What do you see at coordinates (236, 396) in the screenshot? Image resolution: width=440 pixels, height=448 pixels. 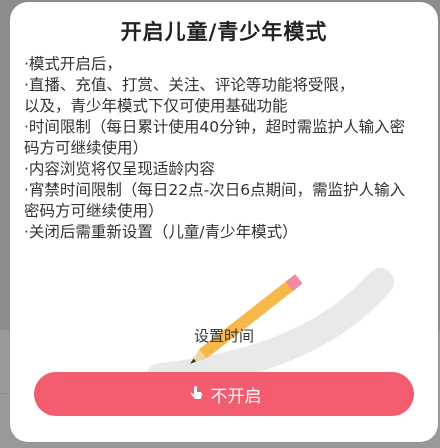 I see `cta-label: 不开启` at bounding box center [236, 396].